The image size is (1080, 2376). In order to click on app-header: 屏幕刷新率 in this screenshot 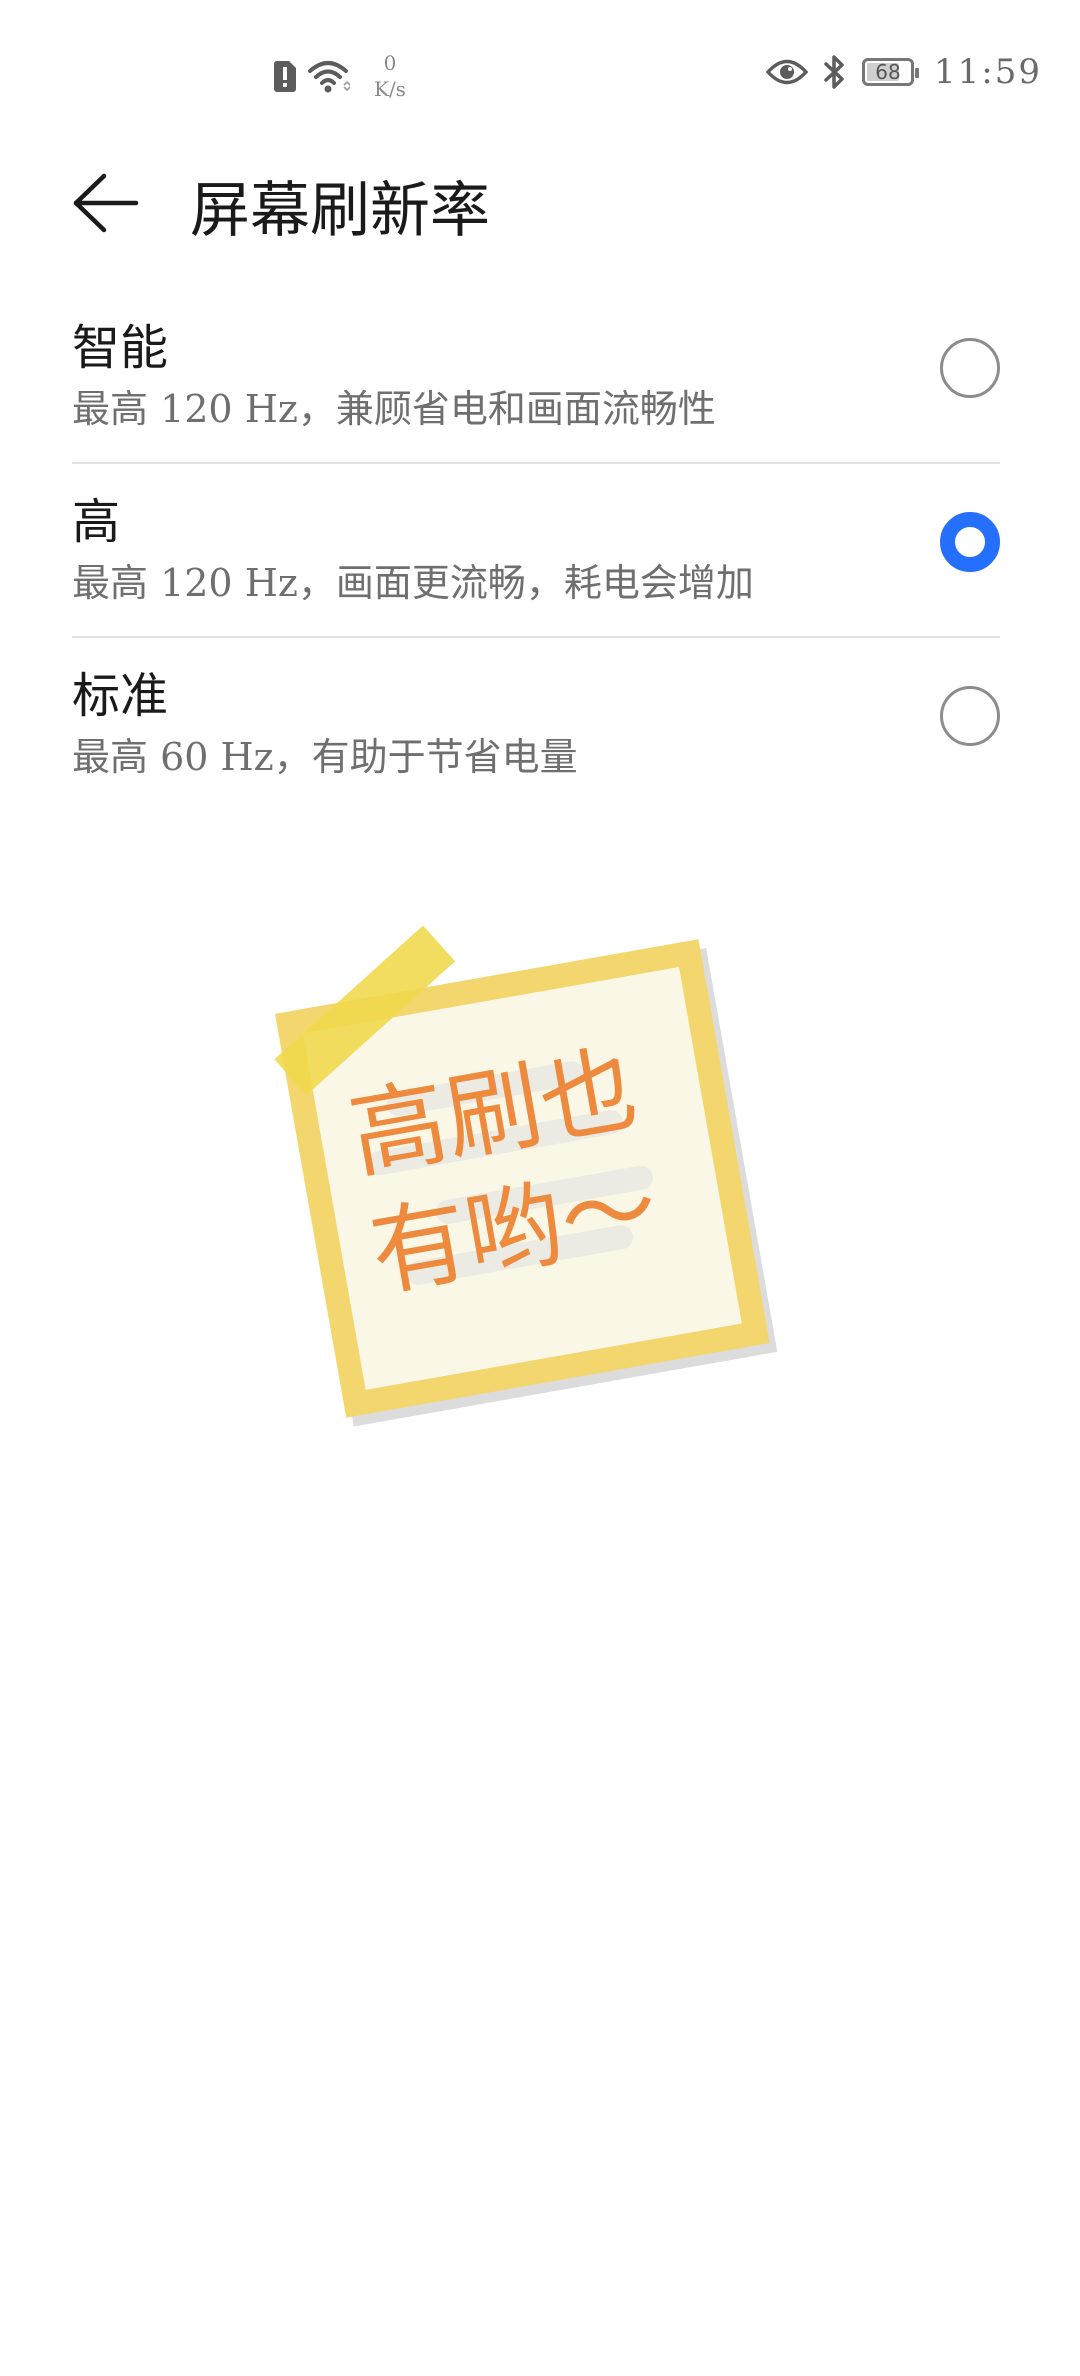, I will do `click(540, 200)`.